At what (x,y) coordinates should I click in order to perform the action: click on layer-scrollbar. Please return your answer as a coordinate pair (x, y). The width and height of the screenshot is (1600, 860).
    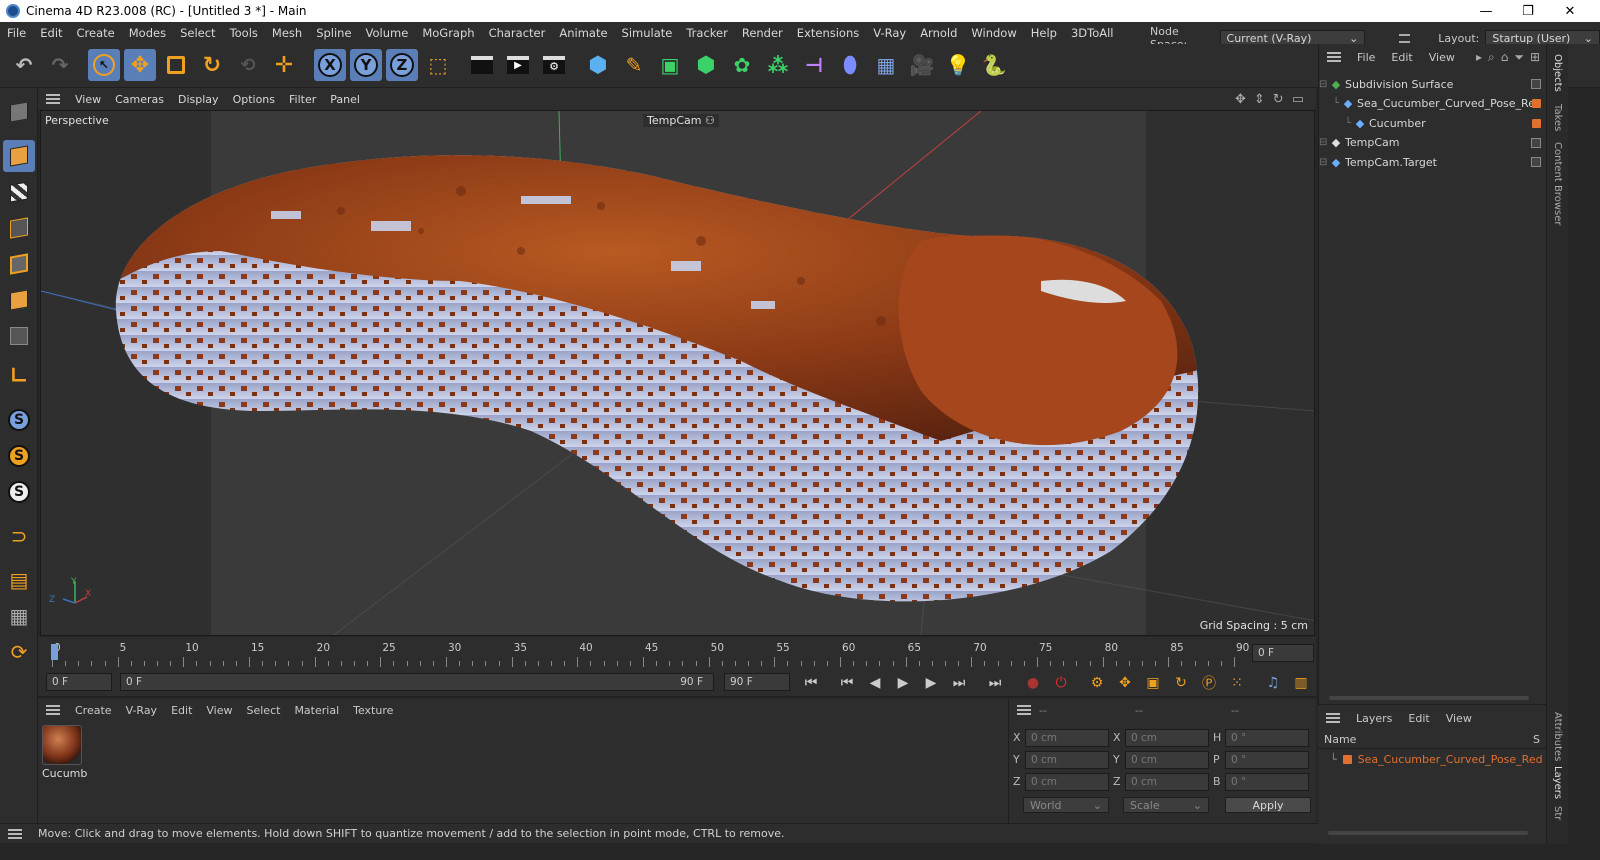
    Looking at the image, I should click on (1428, 833).